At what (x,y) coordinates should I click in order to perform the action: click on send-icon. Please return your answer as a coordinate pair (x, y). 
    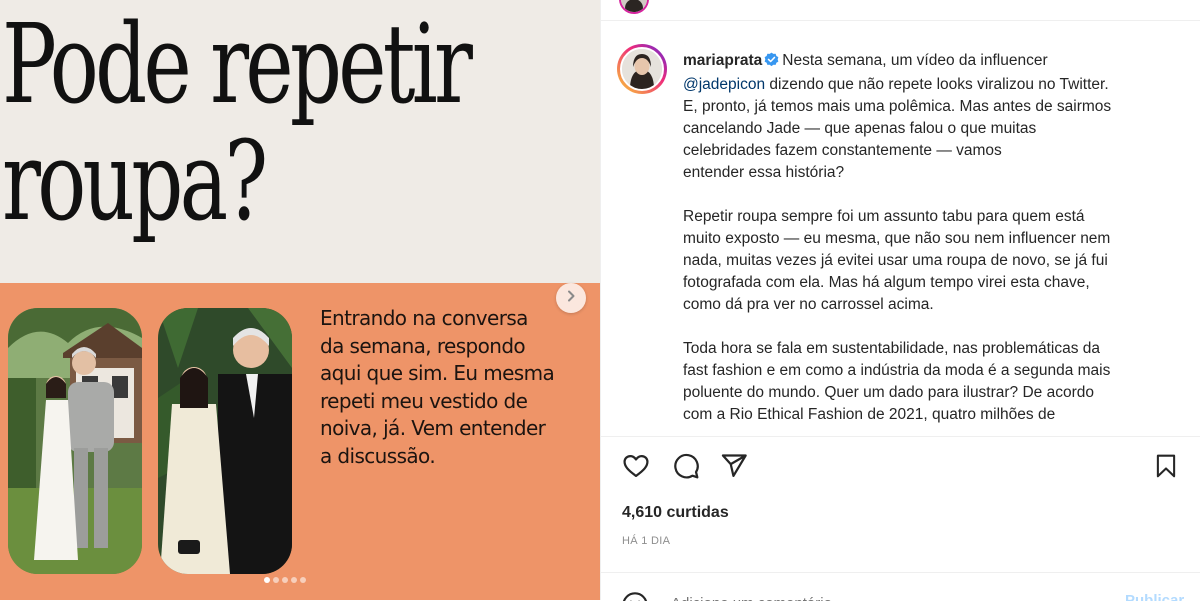
    Looking at the image, I should click on (734, 468).